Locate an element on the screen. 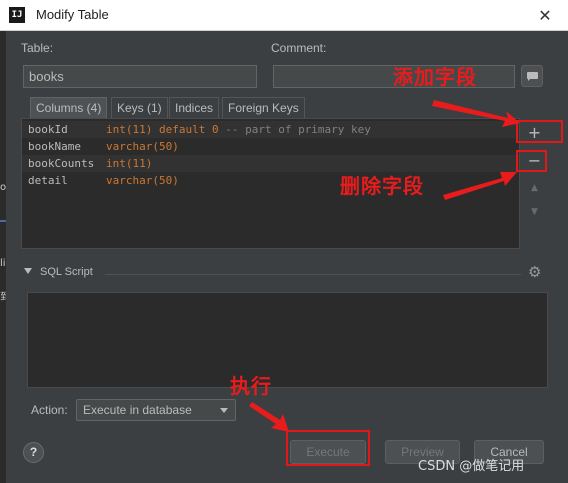  annotation-arrow-add is located at coordinates (476, 113).